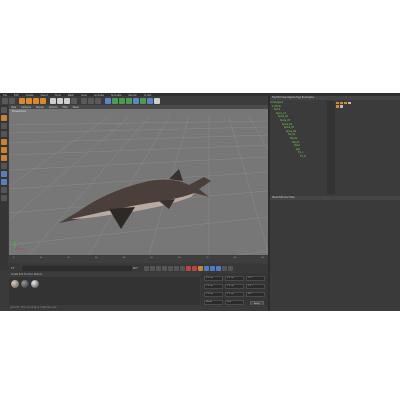 The image size is (400, 400). What do you see at coordinates (298, 97) in the screenshot?
I see `om-menu-tags: Tags` at bounding box center [298, 97].